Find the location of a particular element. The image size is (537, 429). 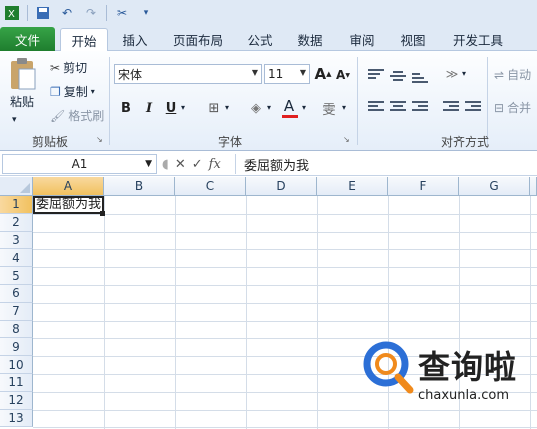

align-left-icon is located at coordinates (376, 107).